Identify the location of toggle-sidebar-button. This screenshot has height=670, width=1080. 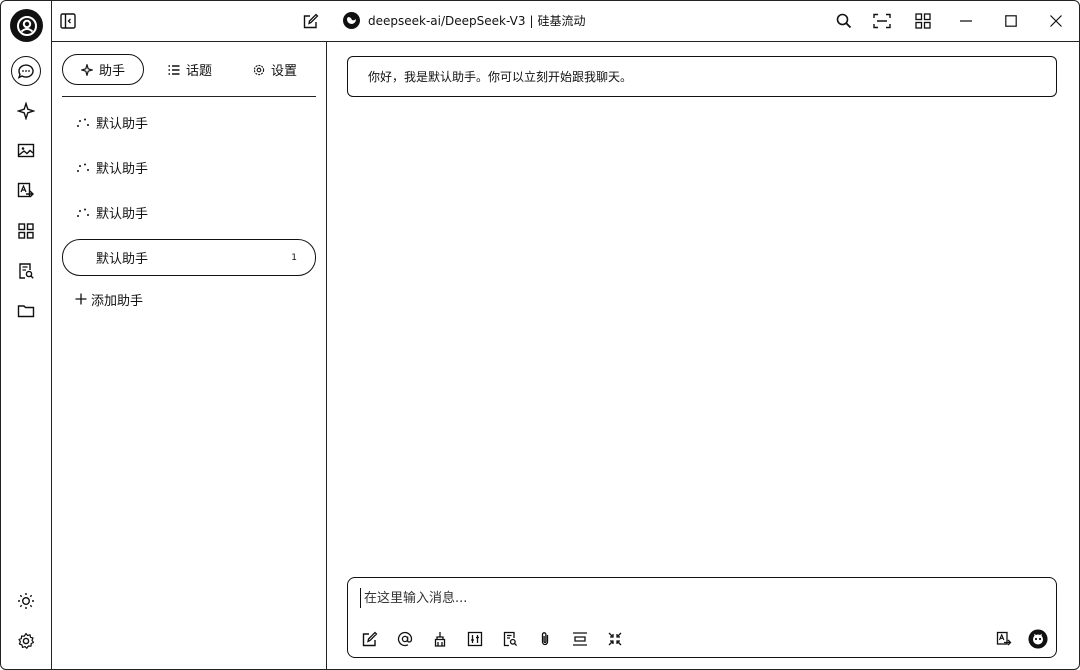
(68, 21).